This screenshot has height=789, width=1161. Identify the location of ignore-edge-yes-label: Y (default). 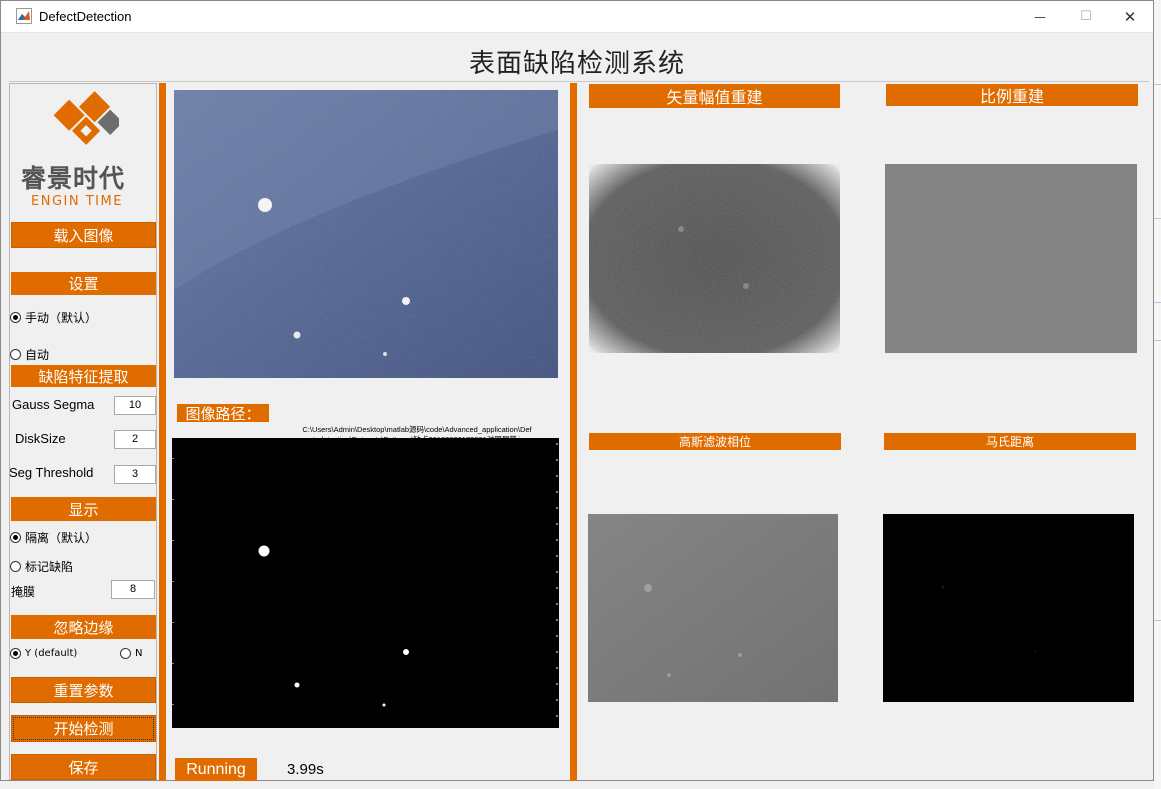
(51, 653).